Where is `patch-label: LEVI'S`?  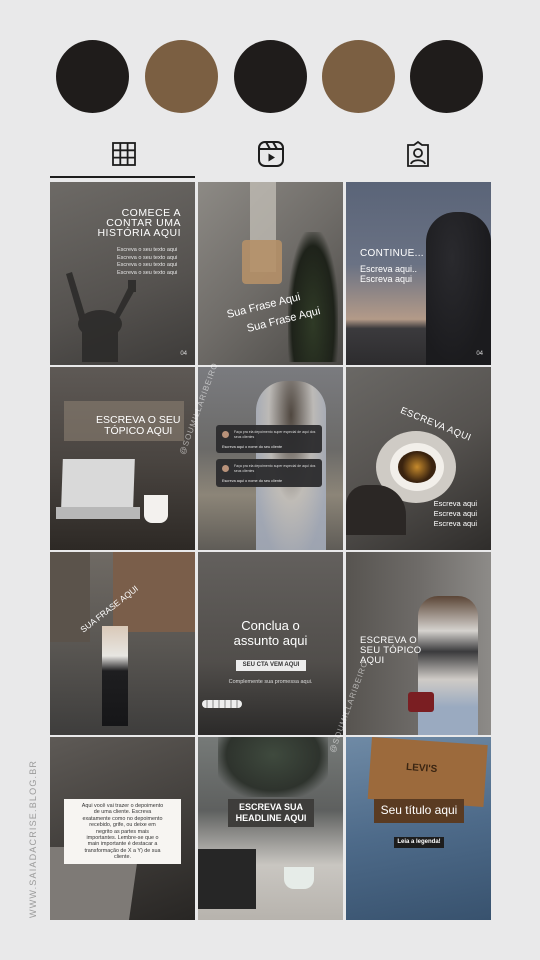
patch-label: LEVI'S is located at coordinates (421, 768).